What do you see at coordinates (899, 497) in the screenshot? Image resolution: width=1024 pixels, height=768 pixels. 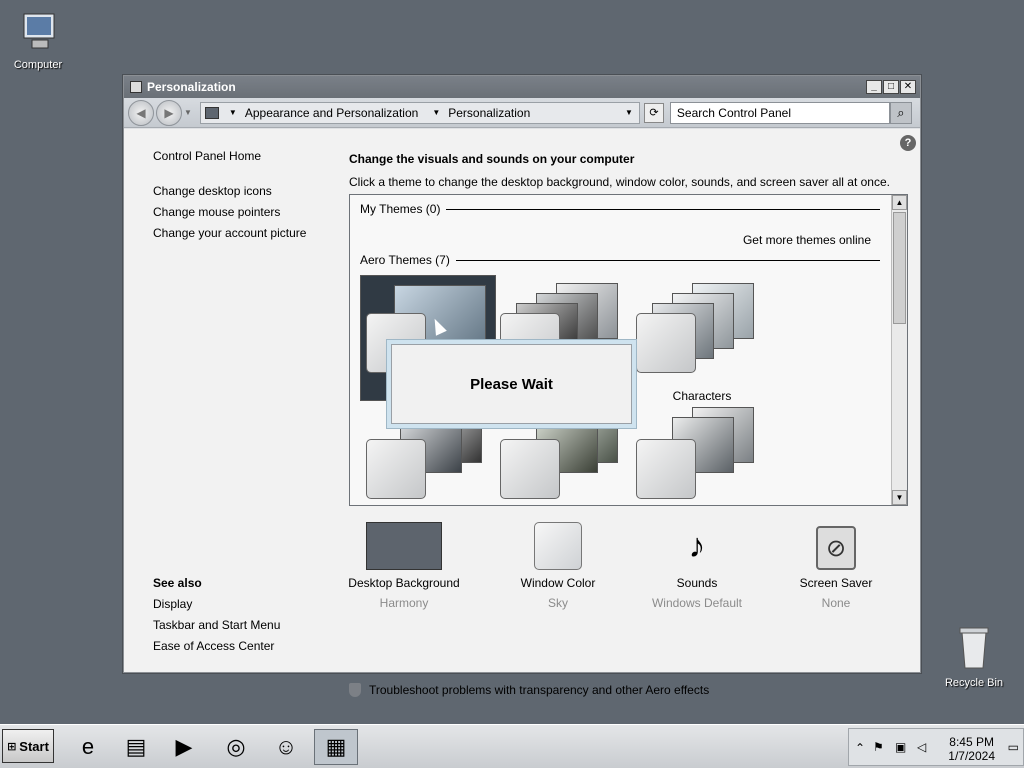 I see `scroll-down-icon: ▼` at bounding box center [899, 497].